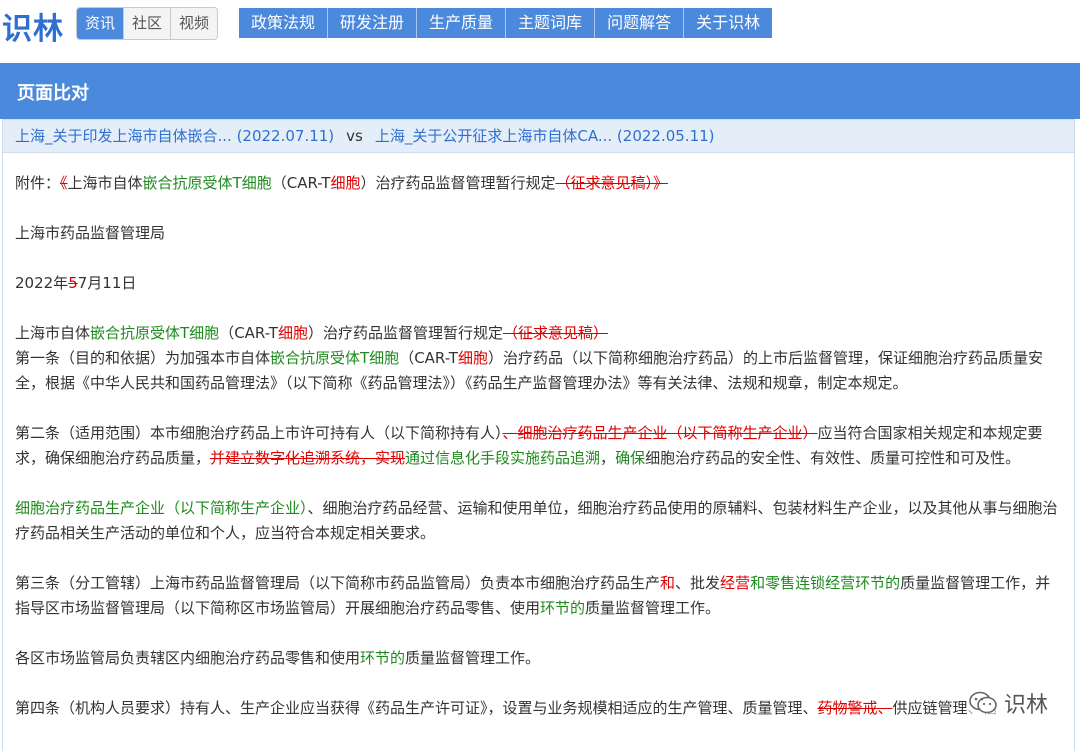  Describe the element at coordinates (545, 136) in the screenshot. I see `right-document-link: 上海_关于公开征求上海市自体CA... (2022.05.11)` at that location.